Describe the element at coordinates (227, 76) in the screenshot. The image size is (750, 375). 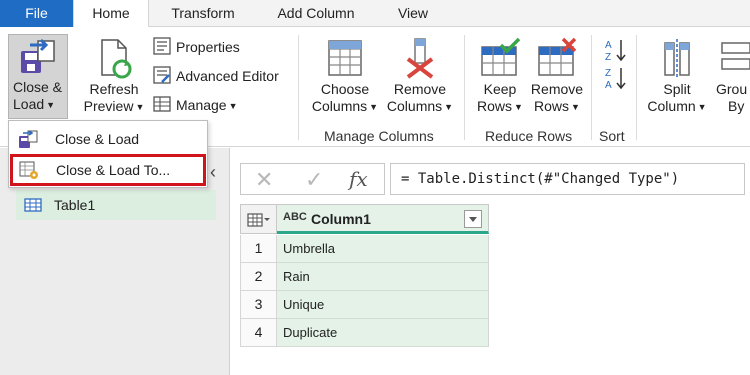
I see `advanced-editor-label: Advanced Editor` at that location.